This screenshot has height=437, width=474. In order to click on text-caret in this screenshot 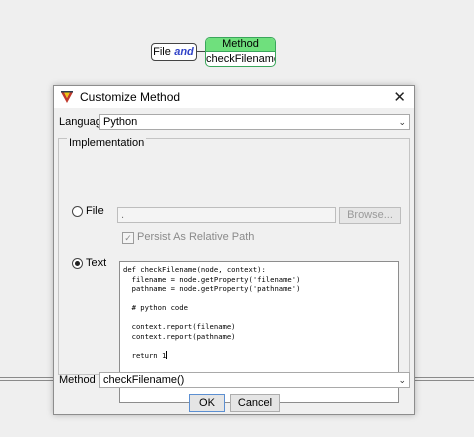, I will do `click(167, 354)`.